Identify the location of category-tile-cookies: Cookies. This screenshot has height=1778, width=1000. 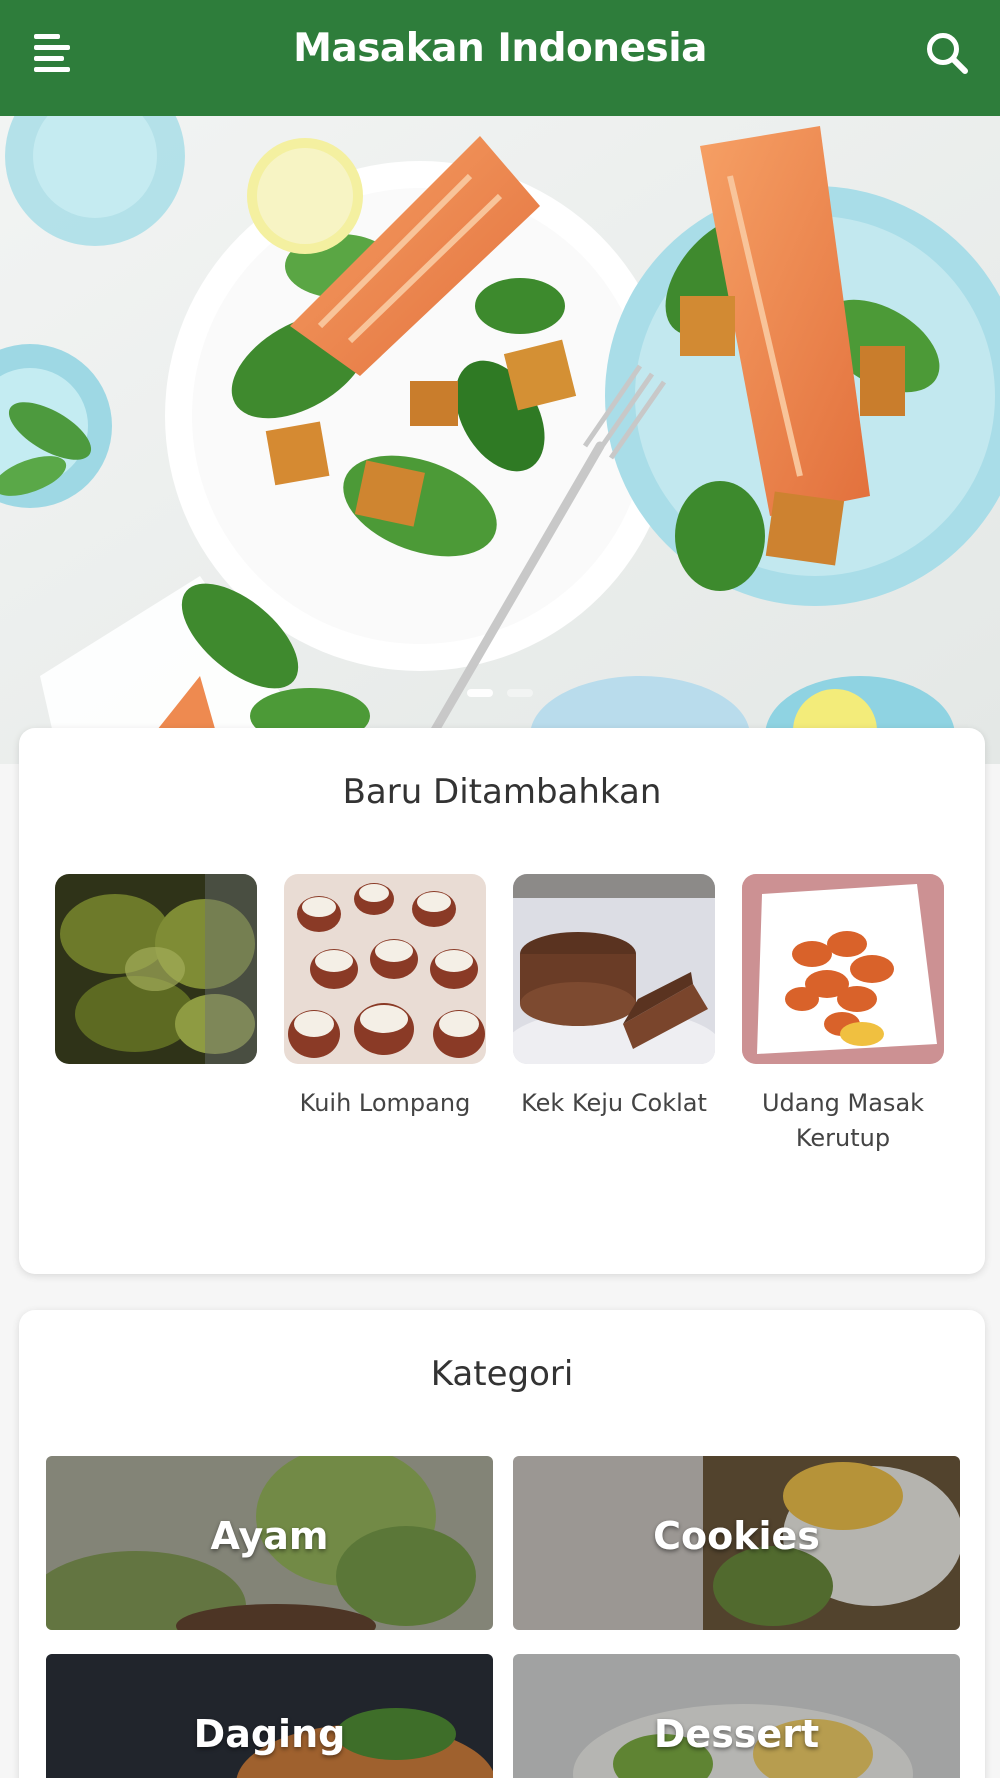
(736, 1543).